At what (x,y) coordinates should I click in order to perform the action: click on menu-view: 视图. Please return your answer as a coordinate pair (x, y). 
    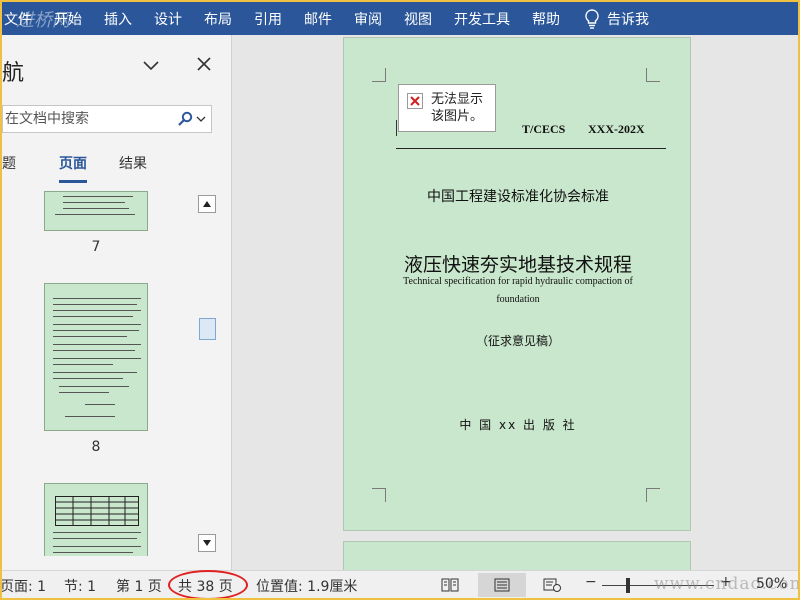
    Looking at the image, I should click on (418, 18).